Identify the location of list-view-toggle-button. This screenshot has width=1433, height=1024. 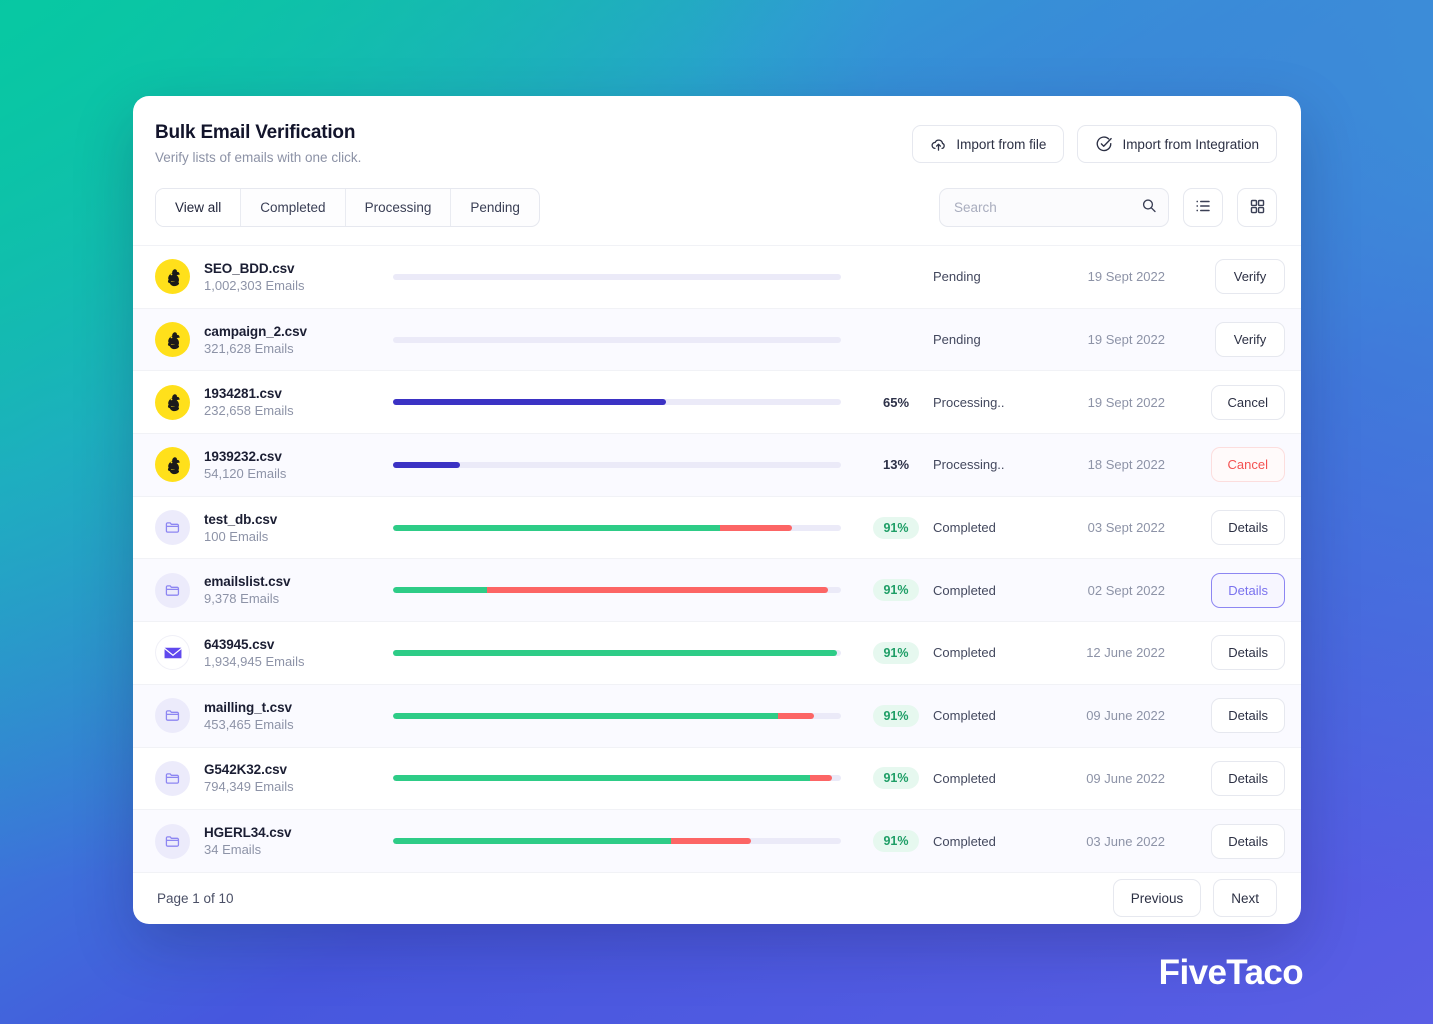
(1203, 207).